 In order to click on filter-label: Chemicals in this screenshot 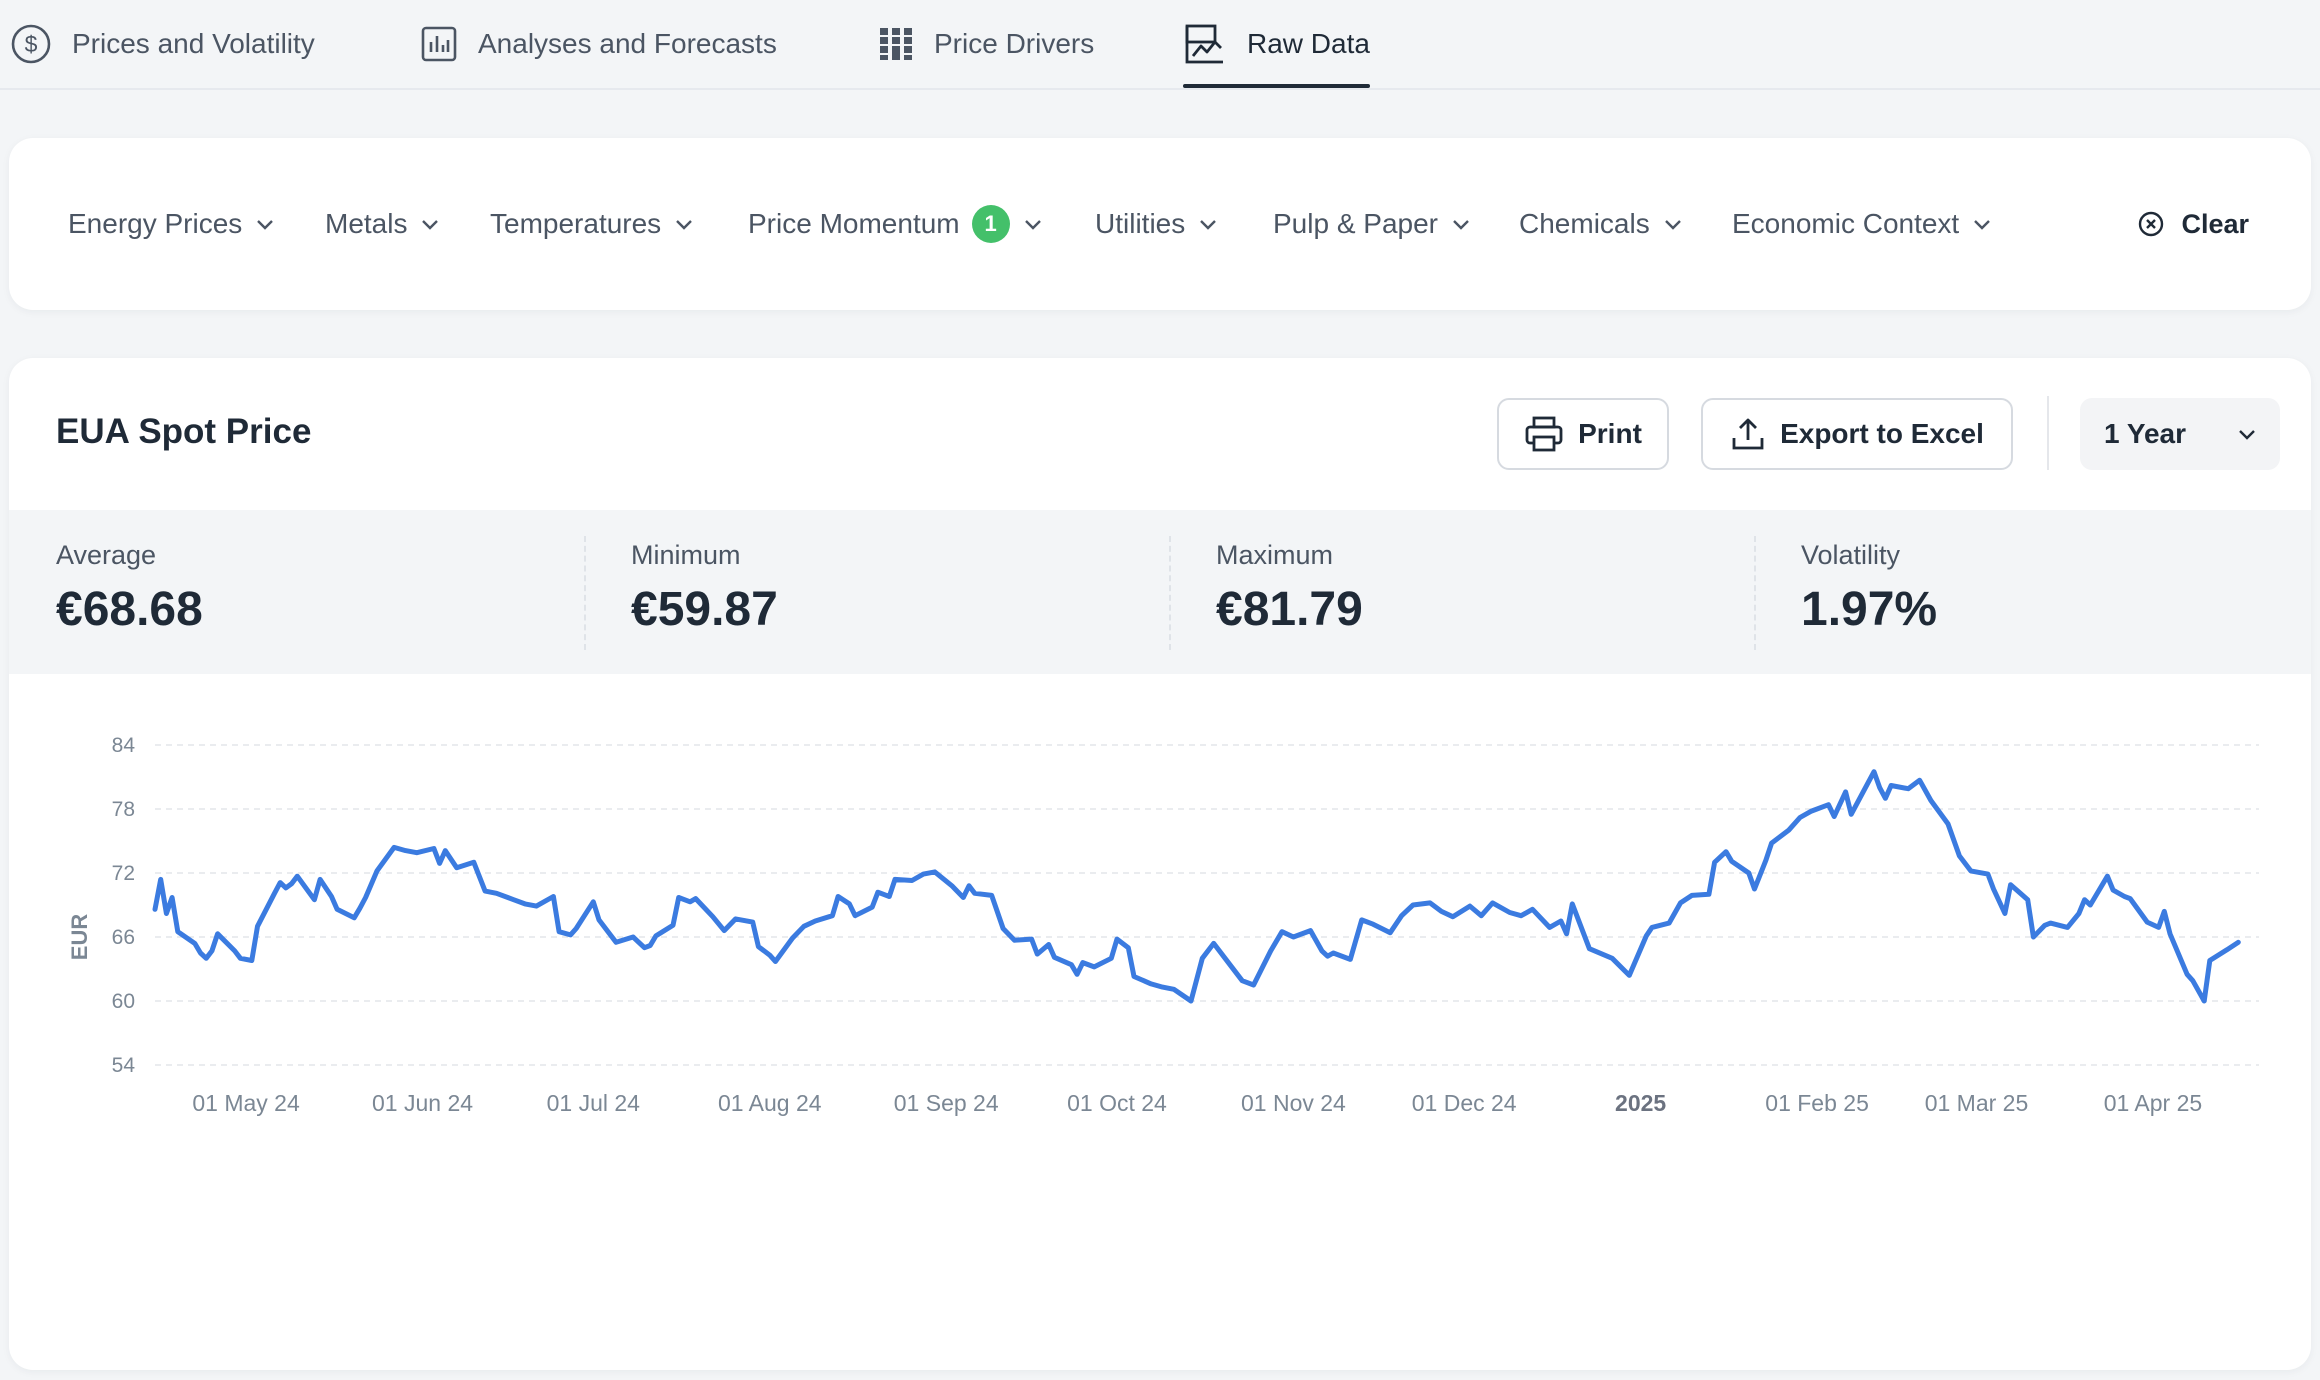, I will do `click(1584, 223)`.